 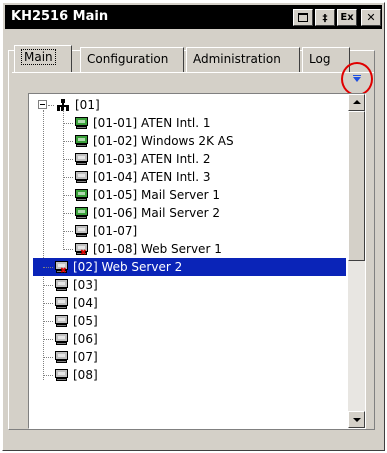 I want to click on tree-label: [01], so click(x=87, y=105).